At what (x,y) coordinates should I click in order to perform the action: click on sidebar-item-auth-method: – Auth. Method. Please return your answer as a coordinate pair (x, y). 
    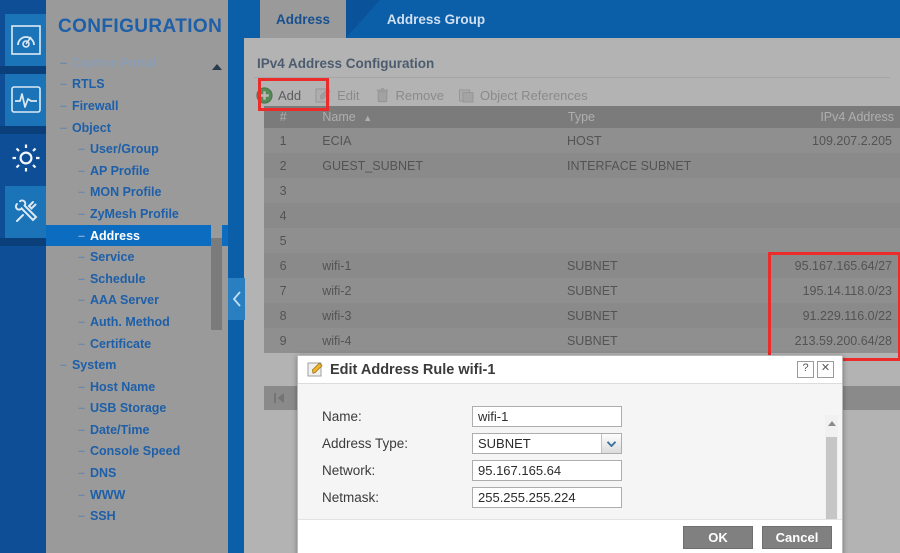
    Looking at the image, I should click on (137, 322).